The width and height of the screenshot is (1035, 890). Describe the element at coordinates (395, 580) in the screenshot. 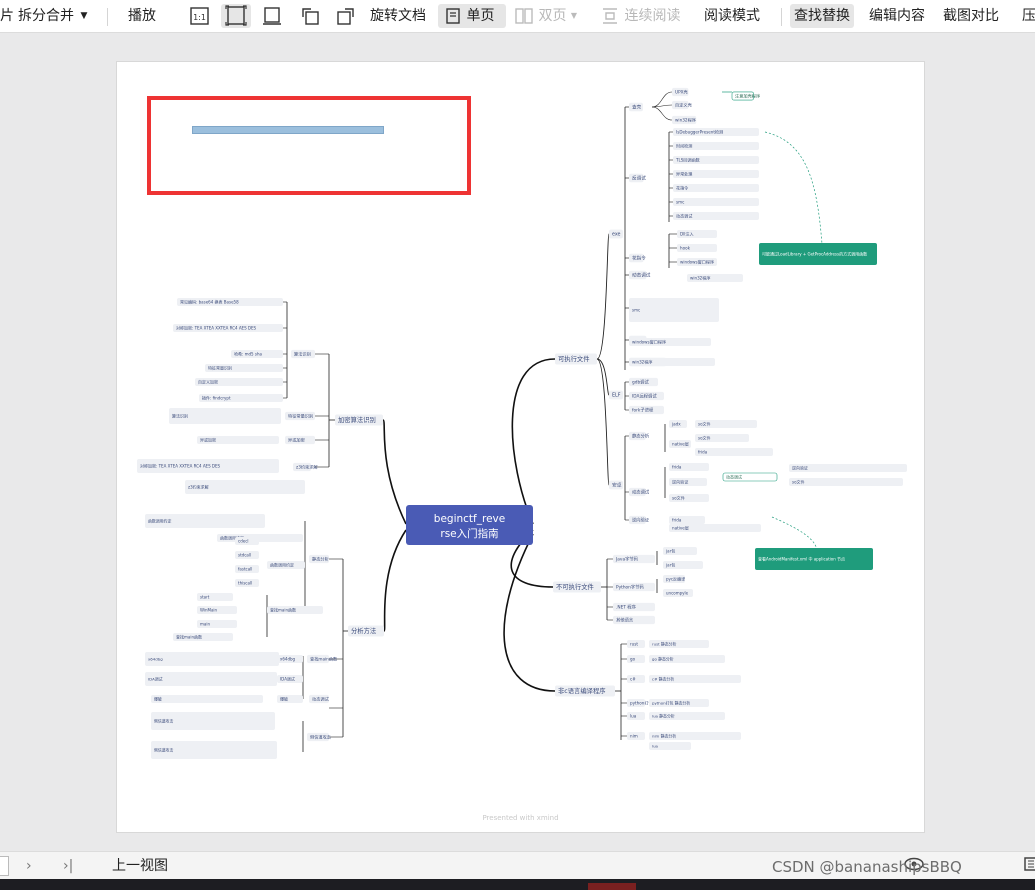

I see `mindmap-link` at that location.